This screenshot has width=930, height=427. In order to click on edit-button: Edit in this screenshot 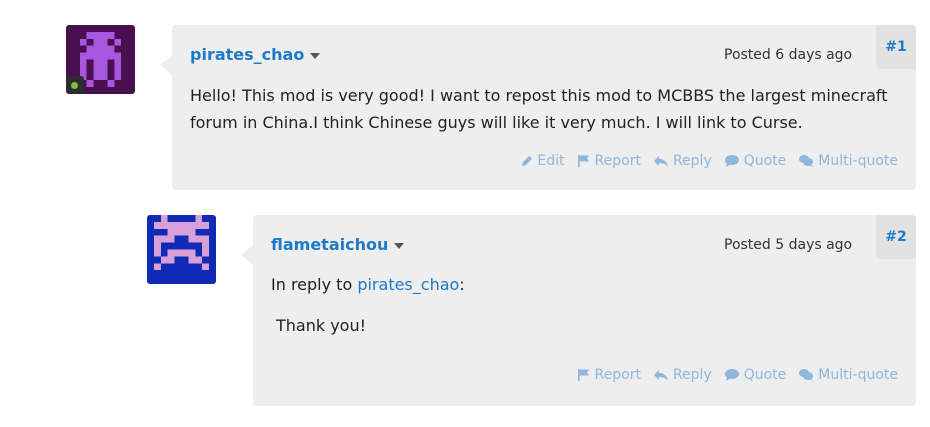, I will do `click(542, 161)`.